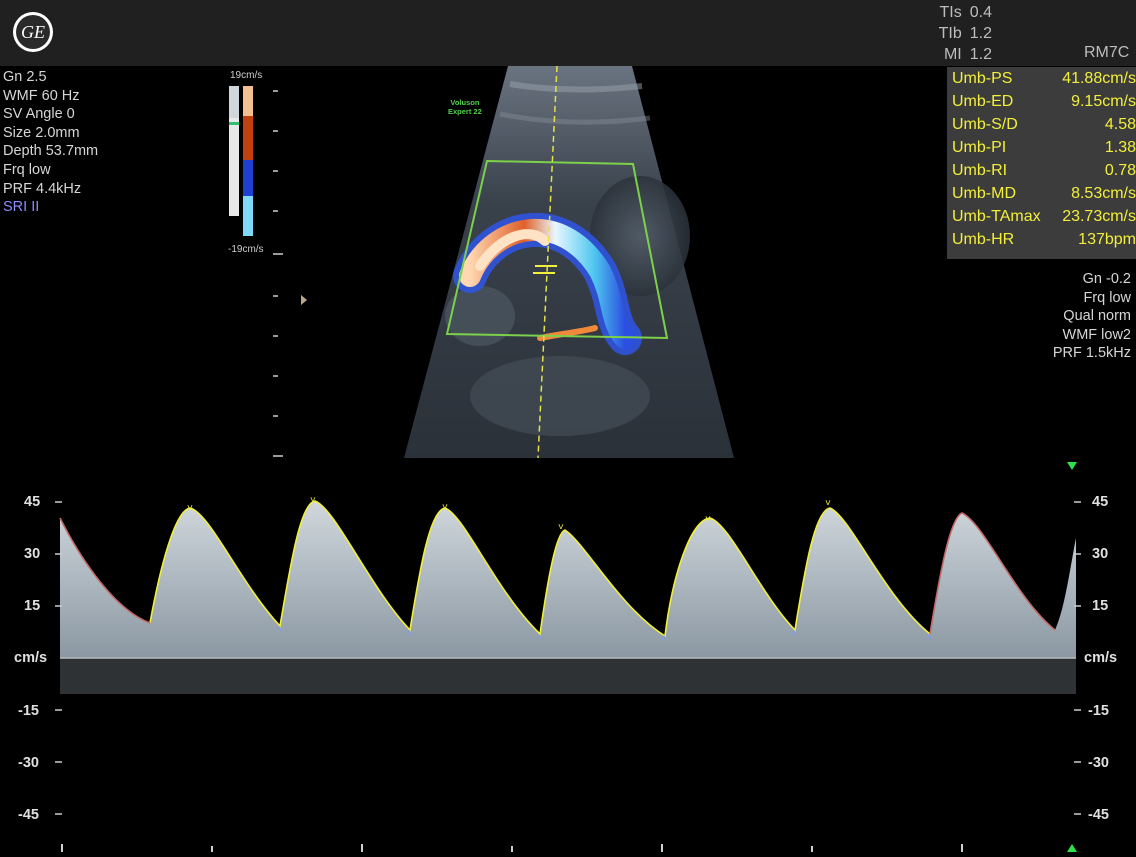  I want to click on watermark-line1: Voluson, so click(465, 102).